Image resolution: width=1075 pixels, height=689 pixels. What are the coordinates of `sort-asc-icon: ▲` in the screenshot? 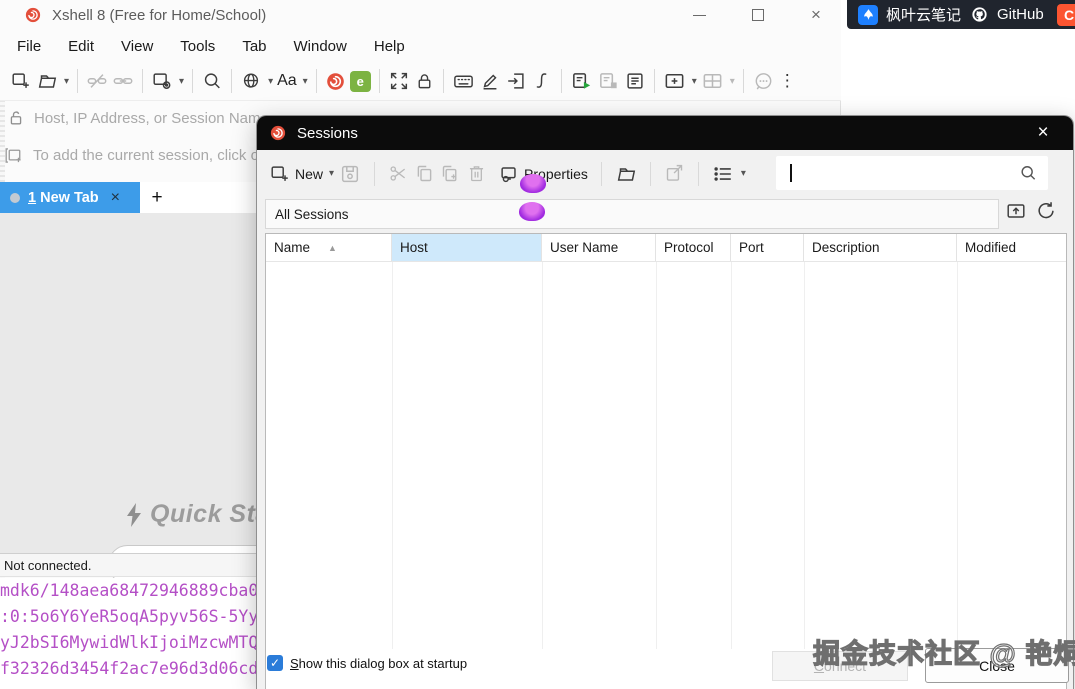 It's located at (332, 248).